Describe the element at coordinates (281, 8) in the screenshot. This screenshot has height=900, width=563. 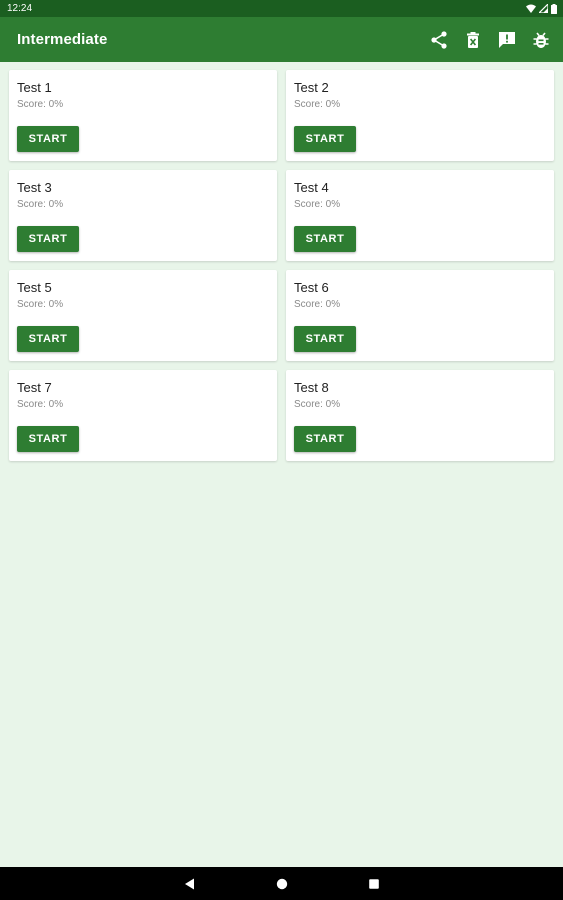
I see `status-bar: 12:24` at that location.